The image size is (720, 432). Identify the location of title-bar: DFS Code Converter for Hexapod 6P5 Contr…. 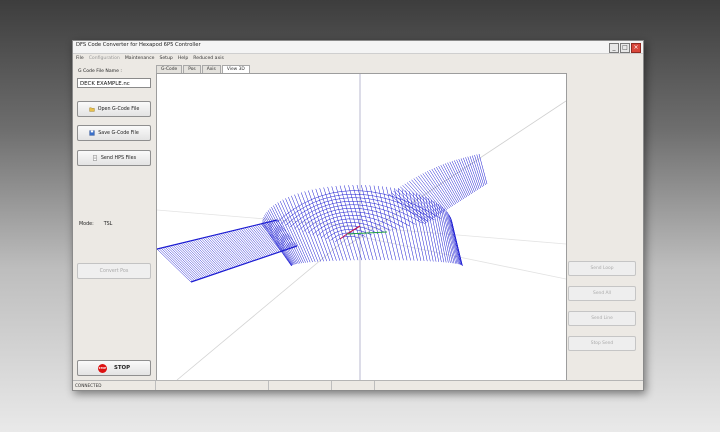
(358, 47).